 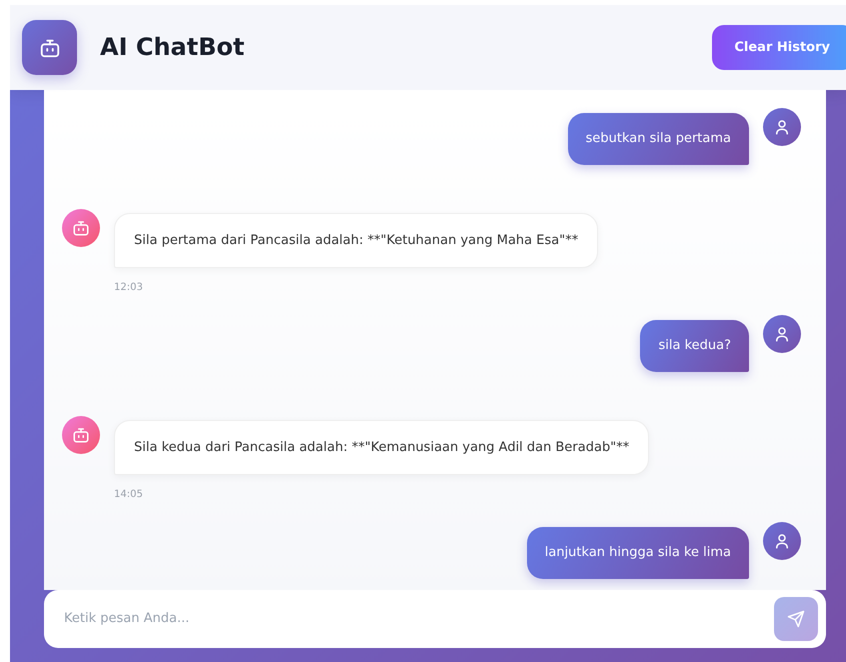 I want to click on user-message: lanjutkan hingga sila ke lima, so click(x=637, y=552).